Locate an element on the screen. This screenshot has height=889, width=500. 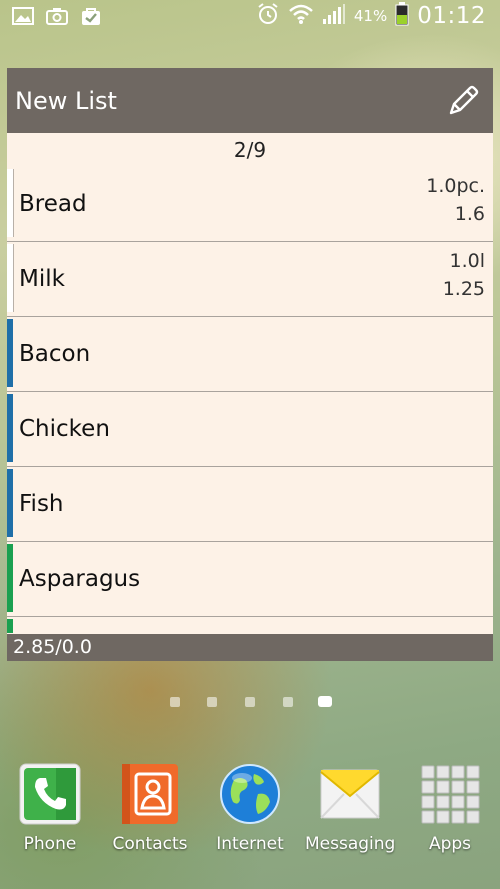
page-indicator is located at coordinates (250, 702).